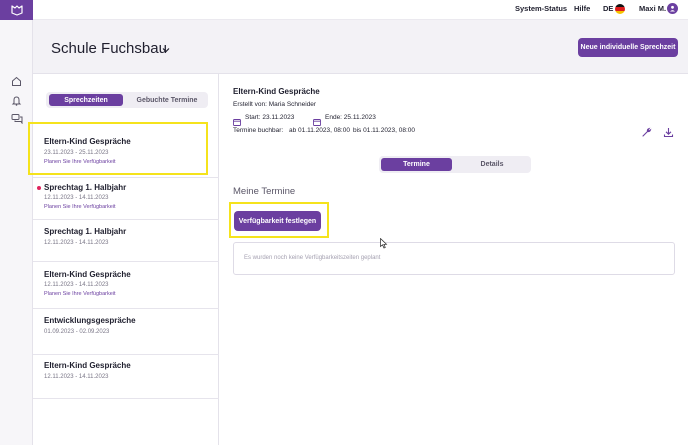 The image size is (688, 445). I want to click on detail-tabs: Termine Details, so click(455, 164).